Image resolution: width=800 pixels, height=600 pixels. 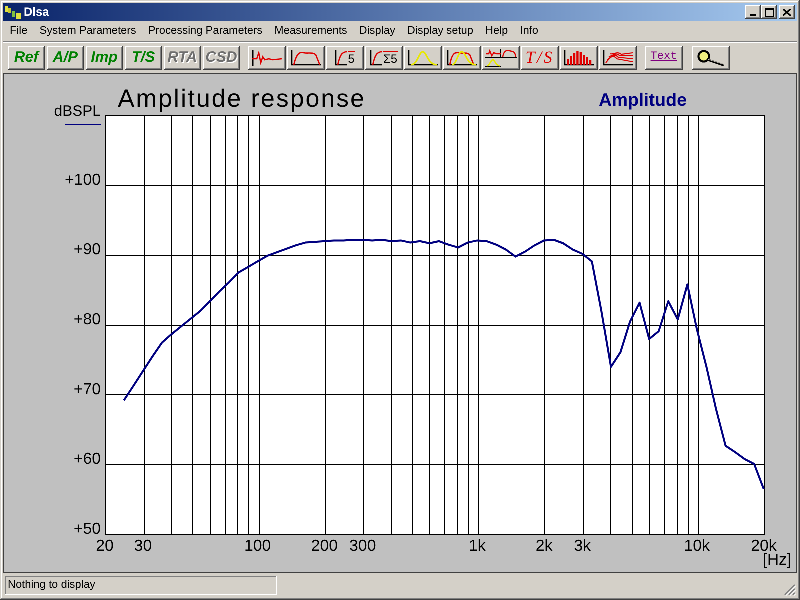 I want to click on menu-item: Display, so click(x=377, y=31).